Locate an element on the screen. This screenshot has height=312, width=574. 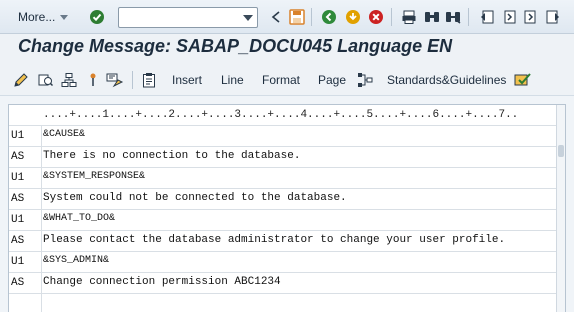
dropdown-arrow-icon is located at coordinates (248, 18).